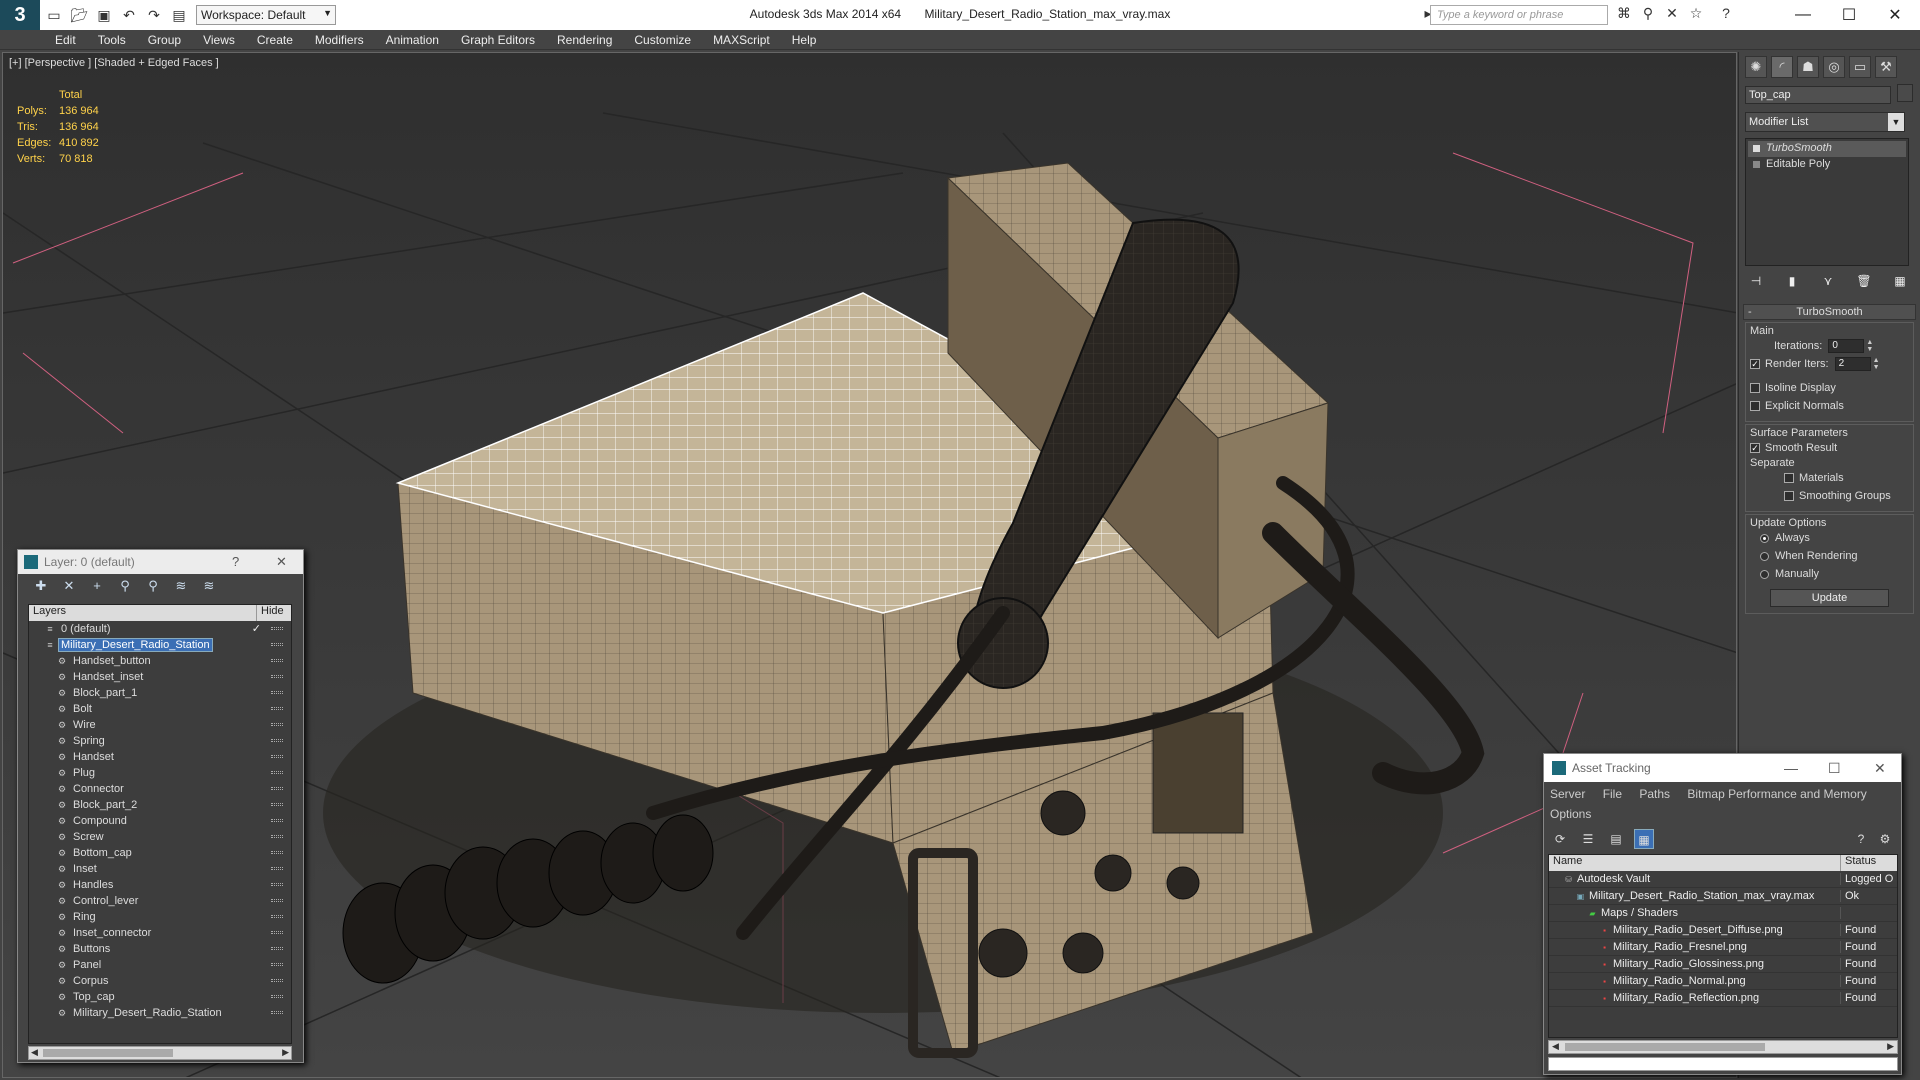 Image resolution: width=1920 pixels, height=1080 pixels. I want to click on layer-object-row: ⚙ Block_part_1, so click(160, 693).